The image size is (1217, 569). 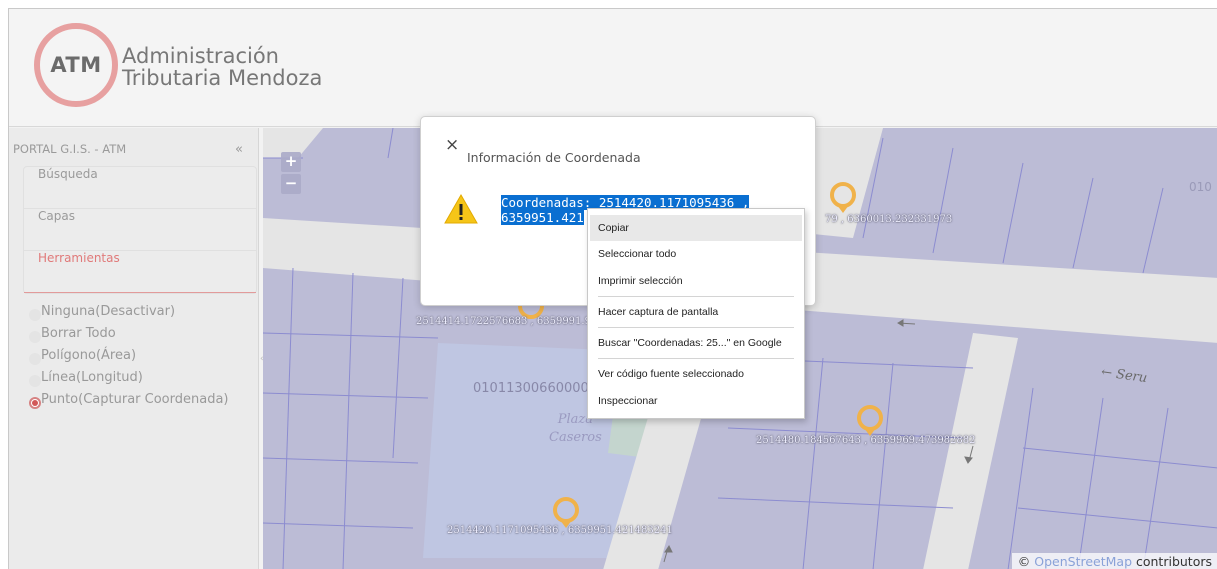 I want to click on plaza-line-2: Caseros, so click(x=575, y=437).